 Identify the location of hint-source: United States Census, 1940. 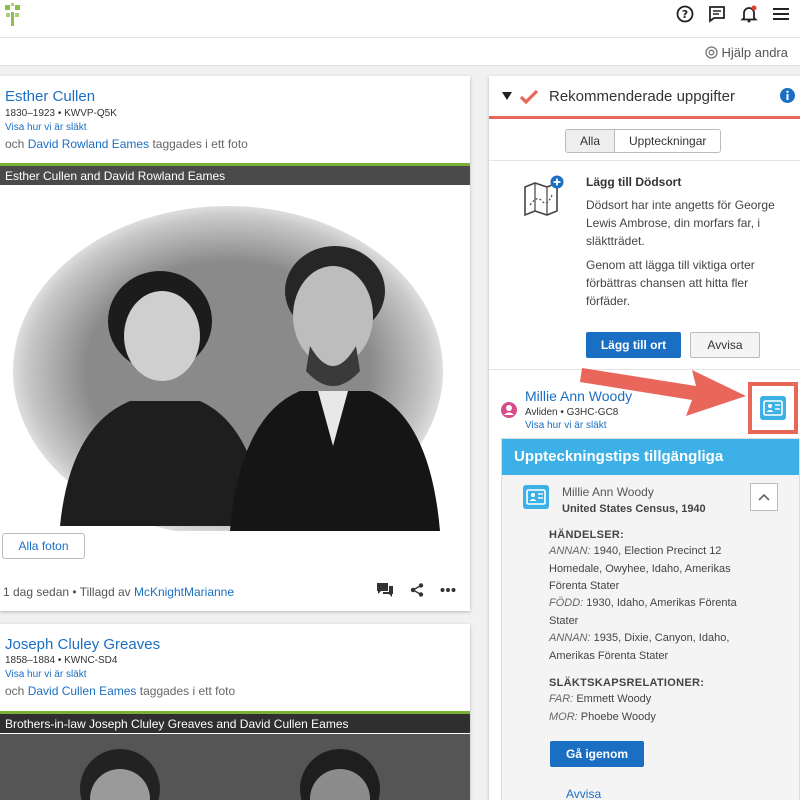
(634, 509).